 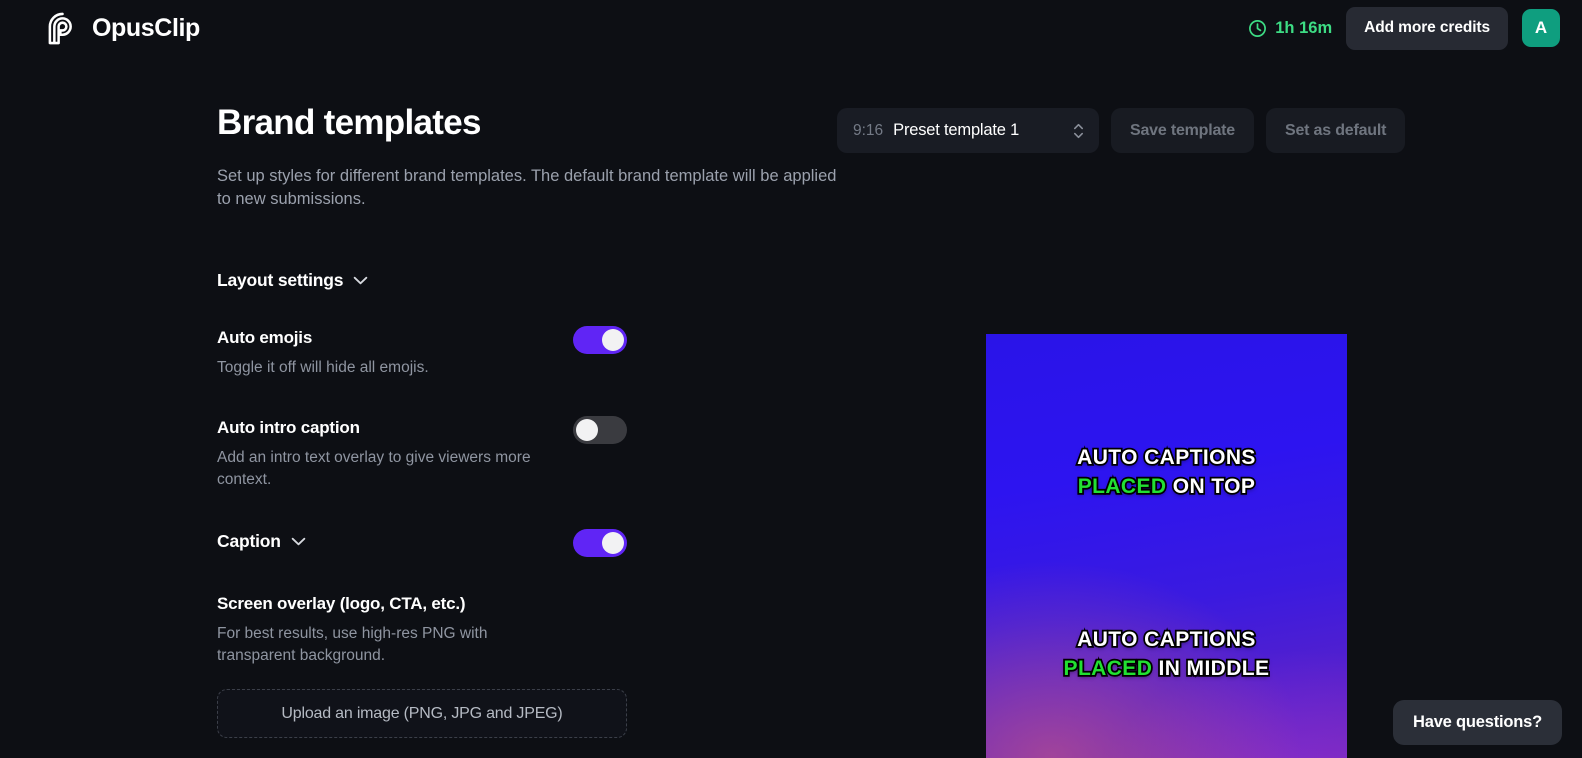 I want to click on page-title: Brand templates, so click(x=349, y=122).